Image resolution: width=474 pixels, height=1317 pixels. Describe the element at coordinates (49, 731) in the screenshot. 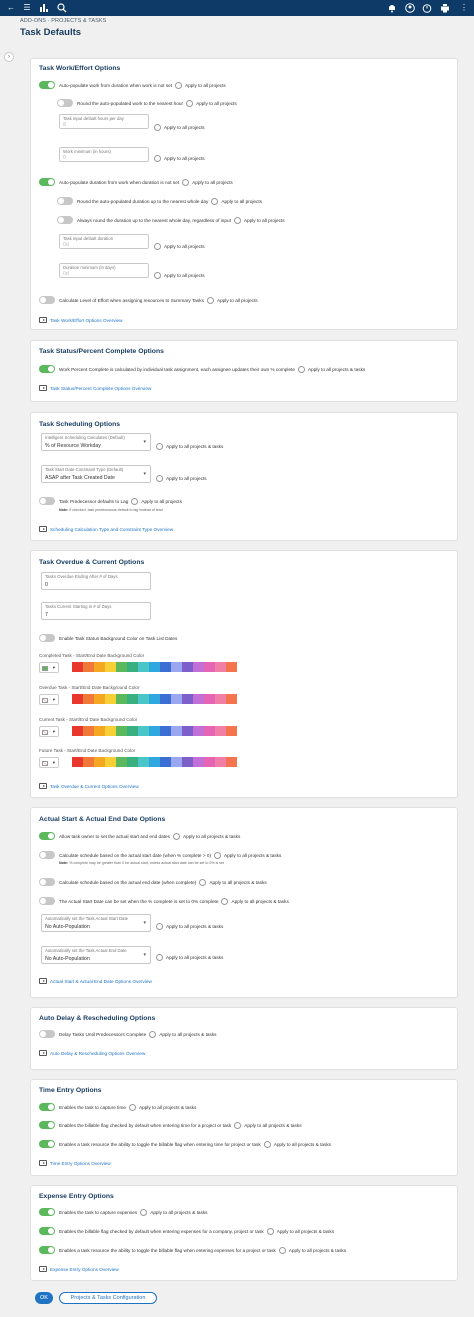

I see `current-color-picker: ▾` at that location.